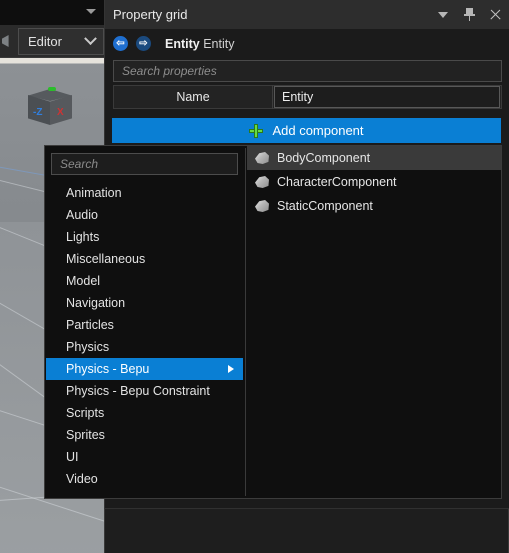  I want to click on axis-y-indicator, so click(52, 89).